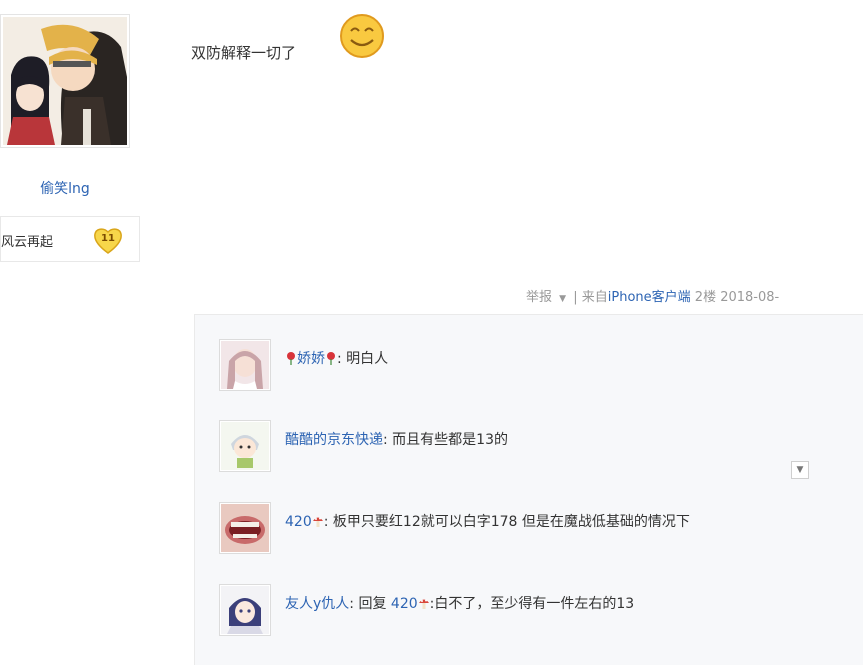 The width and height of the screenshot is (863, 665). I want to click on source-client-link: iPhone客户端, so click(649, 297).